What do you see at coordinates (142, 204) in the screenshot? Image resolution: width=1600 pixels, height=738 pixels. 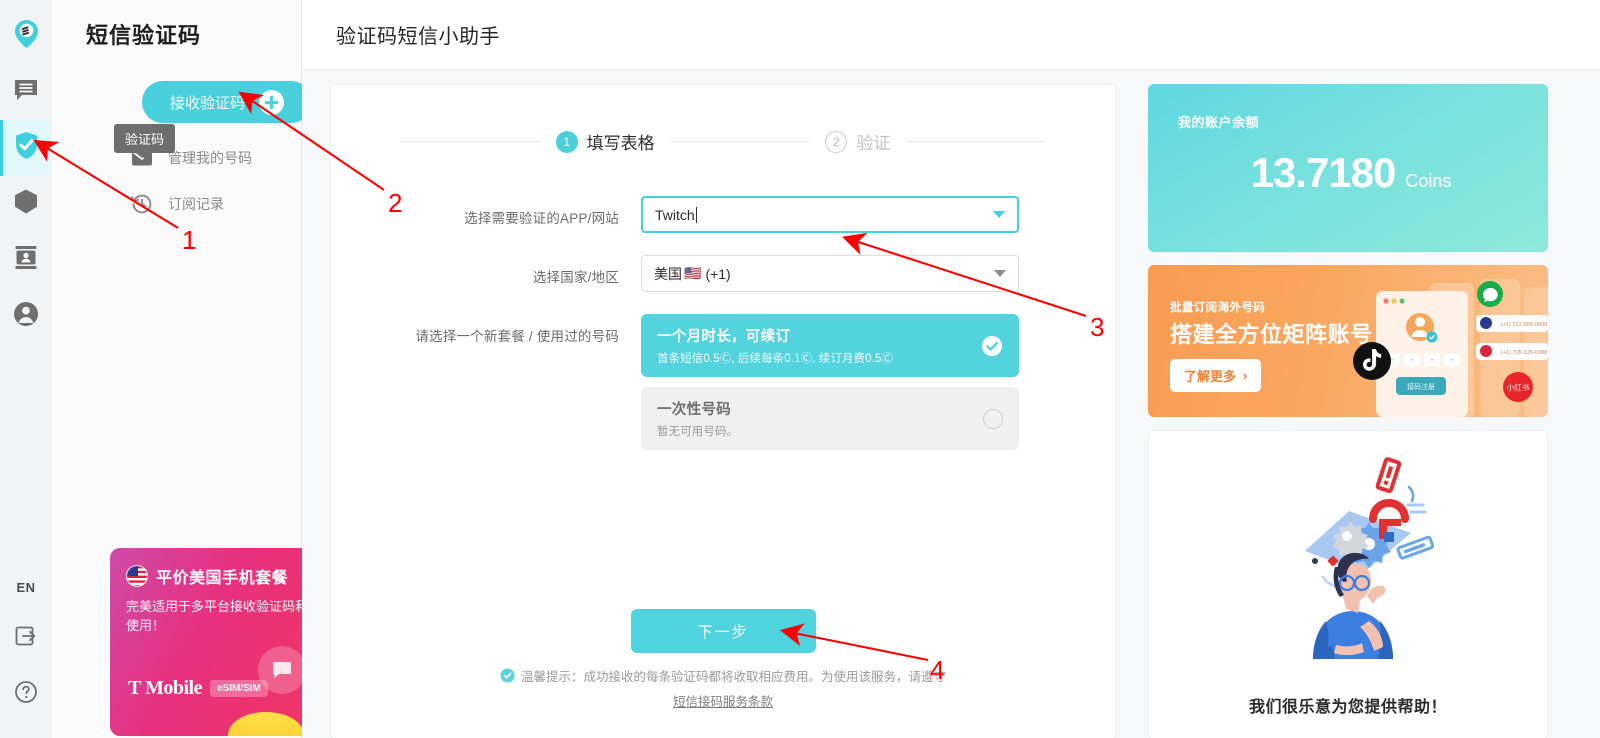 I see `history-clock-icon` at bounding box center [142, 204].